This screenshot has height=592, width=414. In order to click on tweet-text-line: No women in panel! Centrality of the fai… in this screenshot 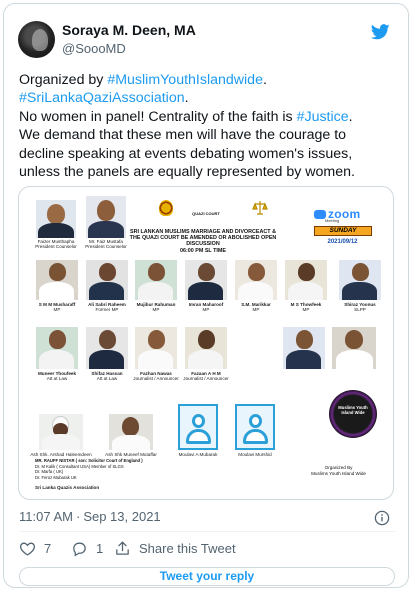, I will do `click(211, 117)`.